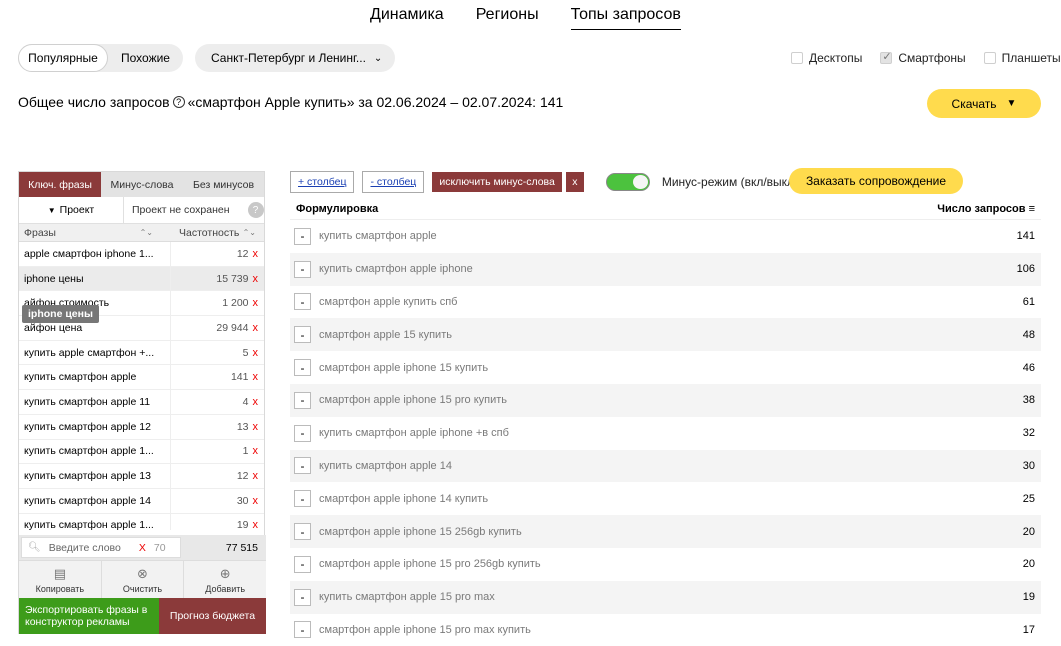  What do you see at coordinates (141, 476) in the screenshot?
I see `keyword-row: купить смартфон apple 13 12 x` at bounding box center [141, 476].